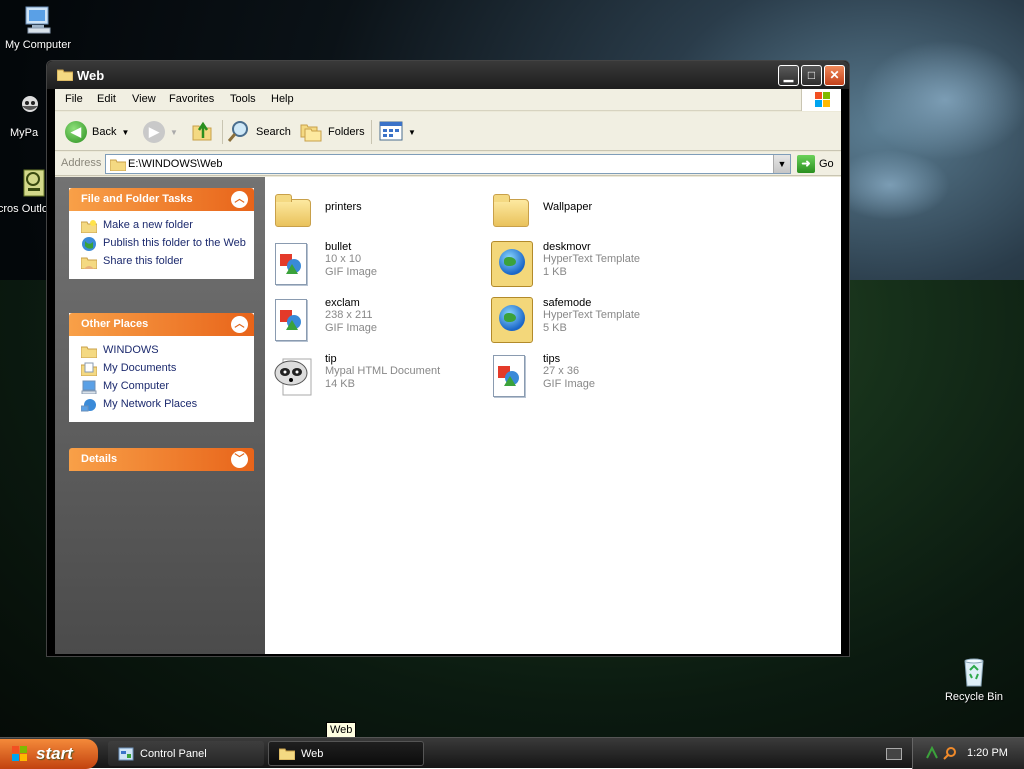  I want to click on file-size: 1 KB, so click(555, 272).